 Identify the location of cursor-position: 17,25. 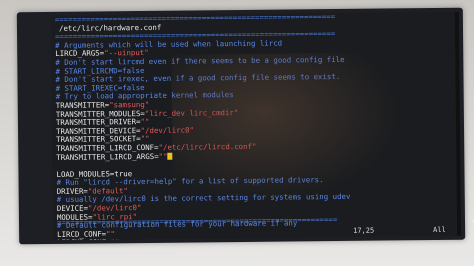
(364, 230).